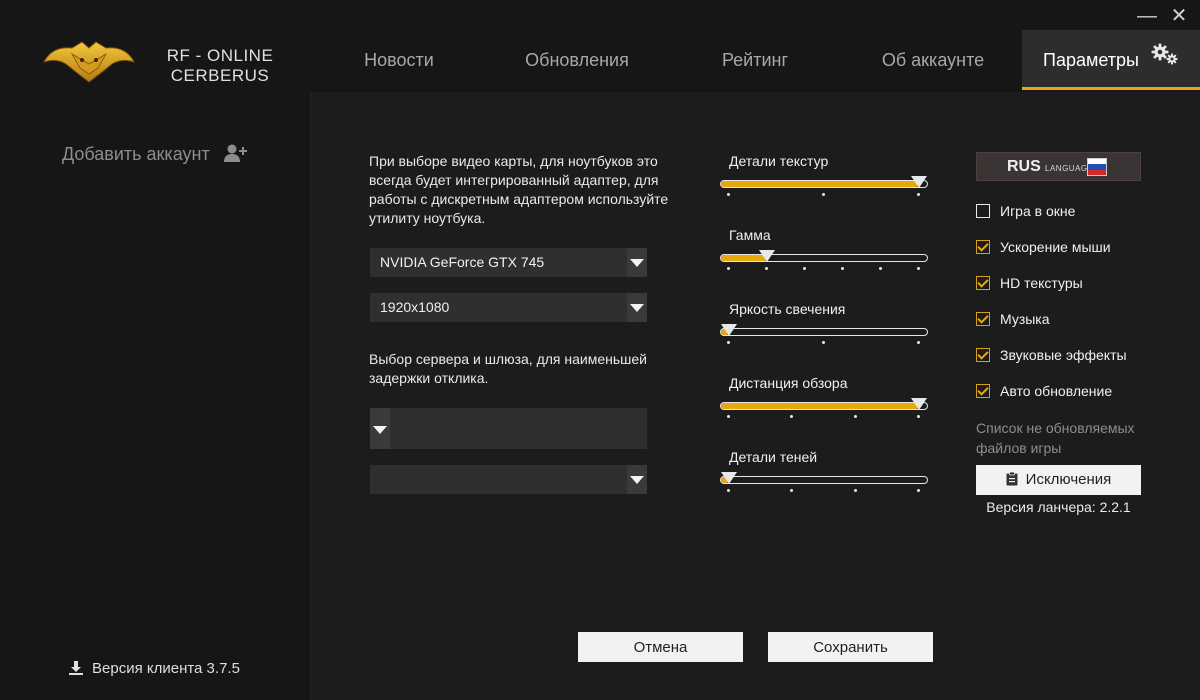 The image size is (1200, 700). Describe the element at coordinates (1058, 166) in the screenshot. I see `language-button: RUS LANGUAGE` at that location.